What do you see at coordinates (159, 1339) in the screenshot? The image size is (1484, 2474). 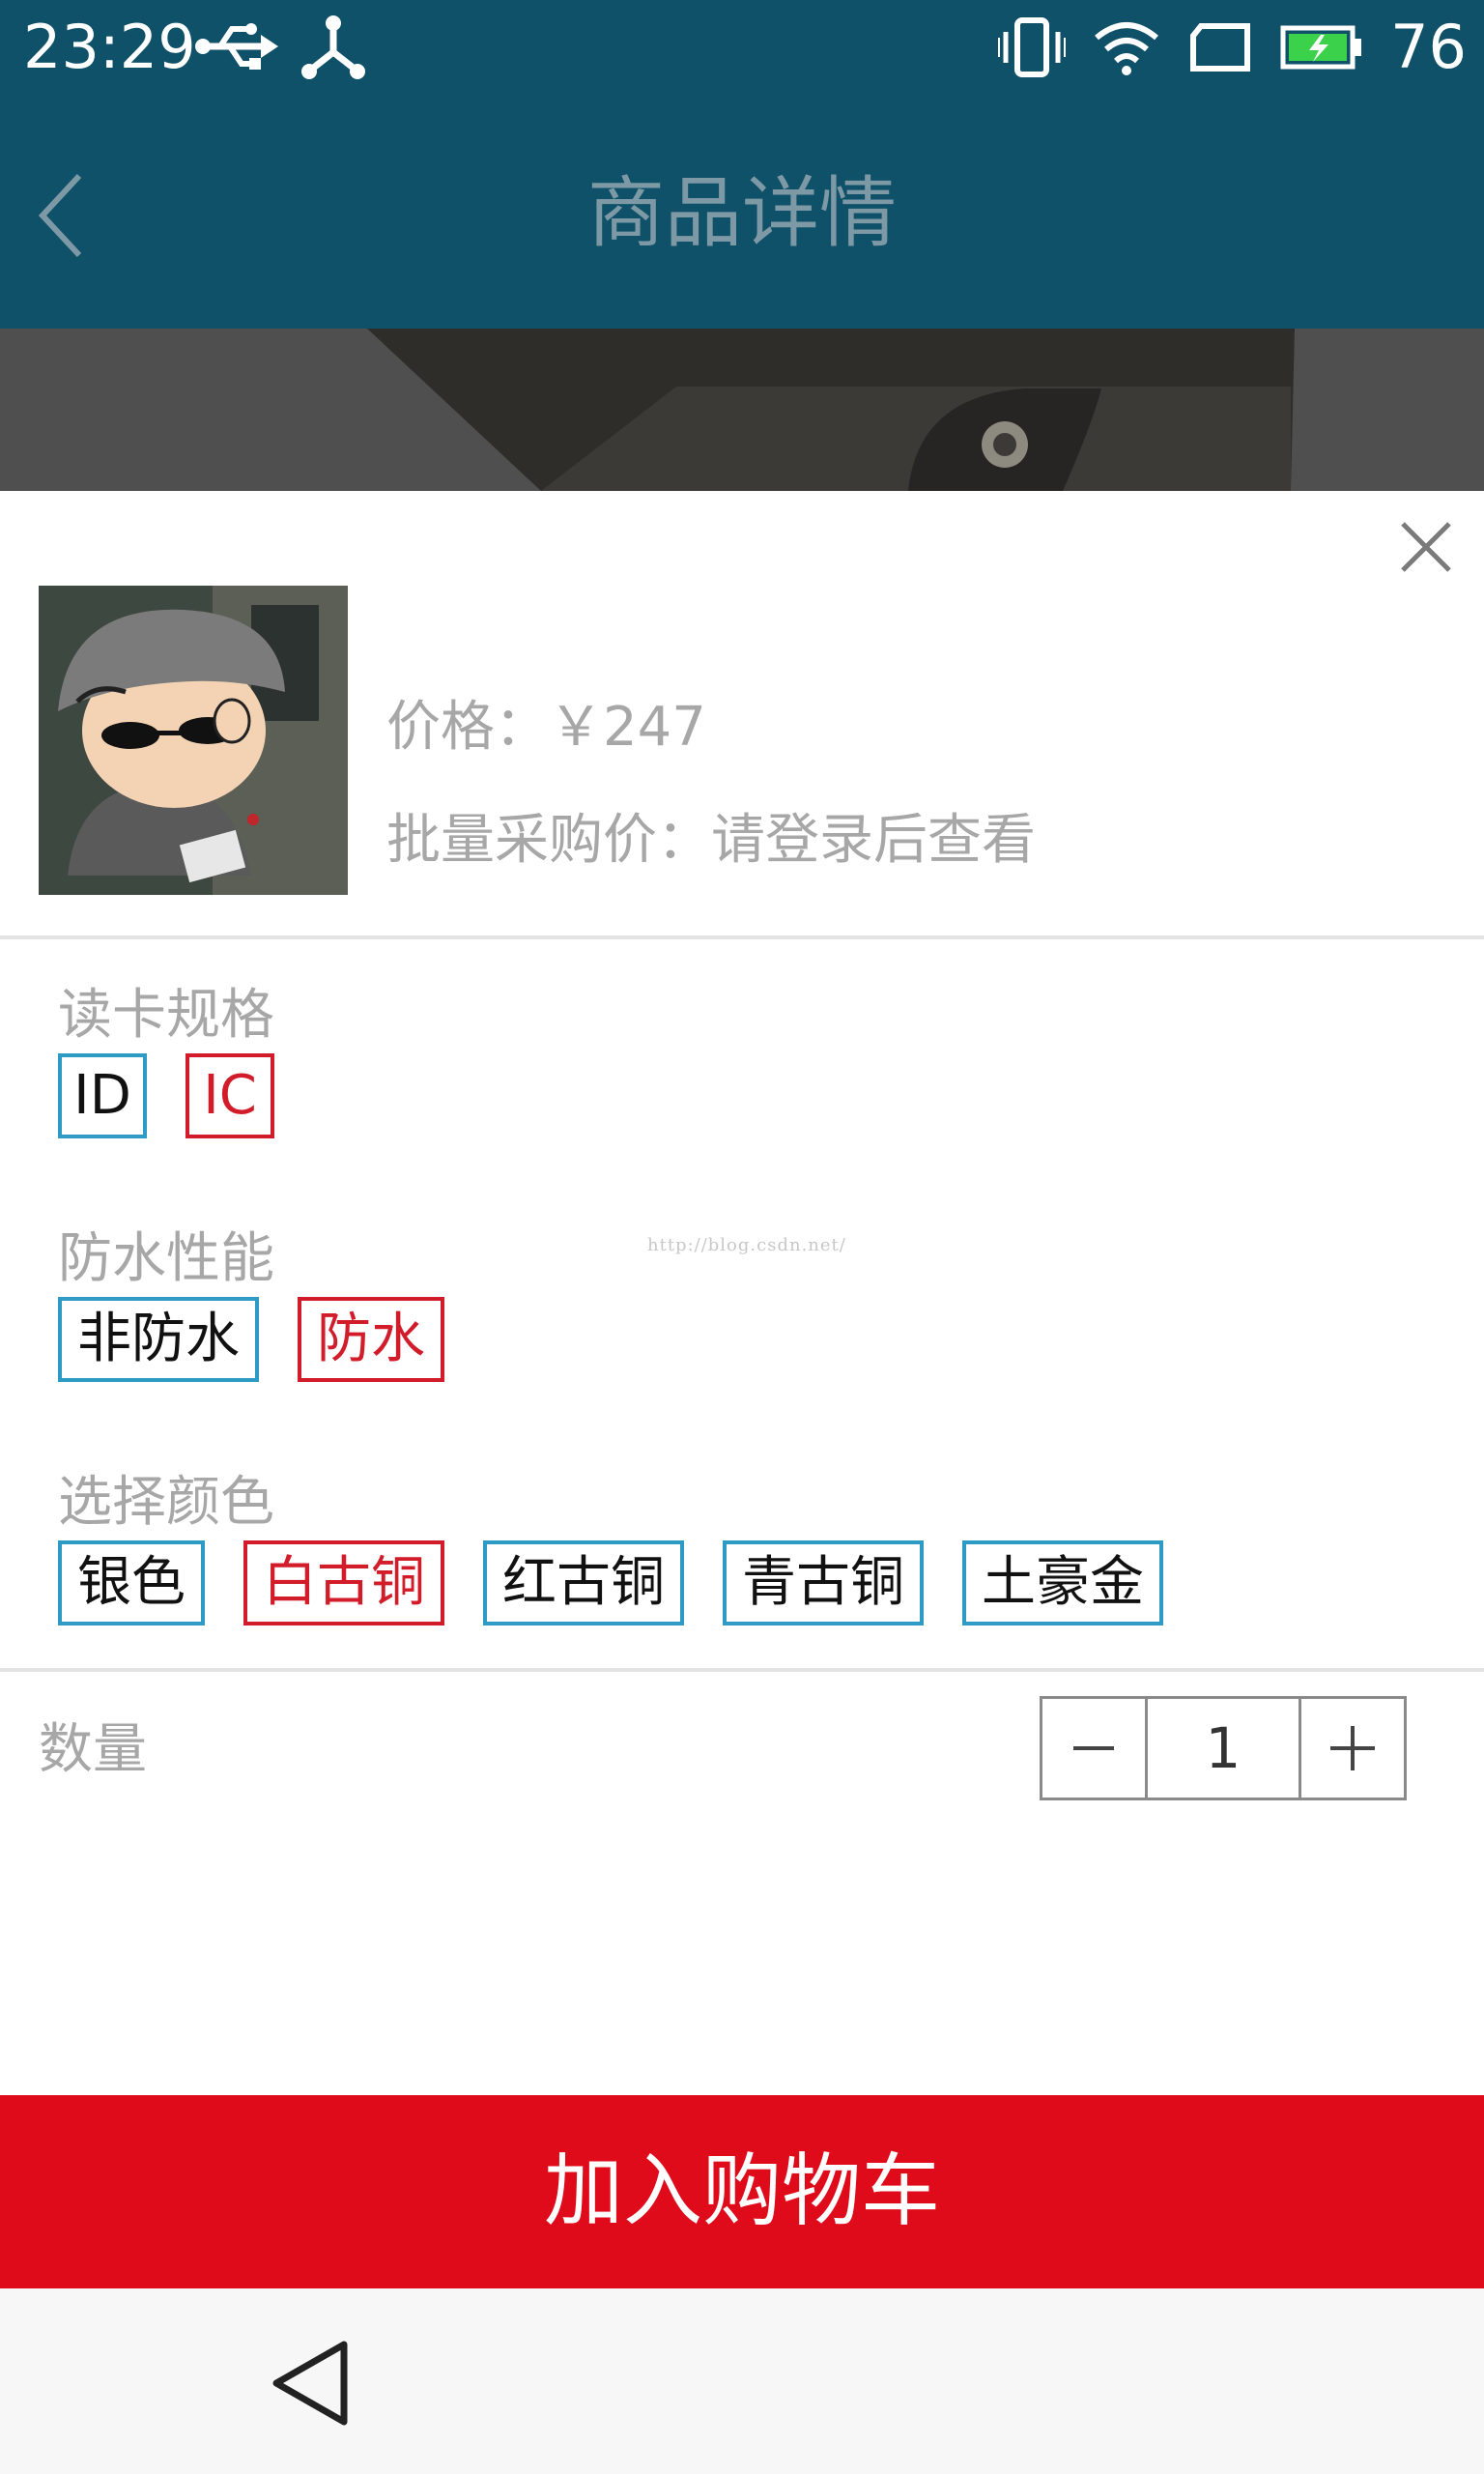 I see `option-chip-non-waterproof: 非防水` at bounding box center [159, 1339].